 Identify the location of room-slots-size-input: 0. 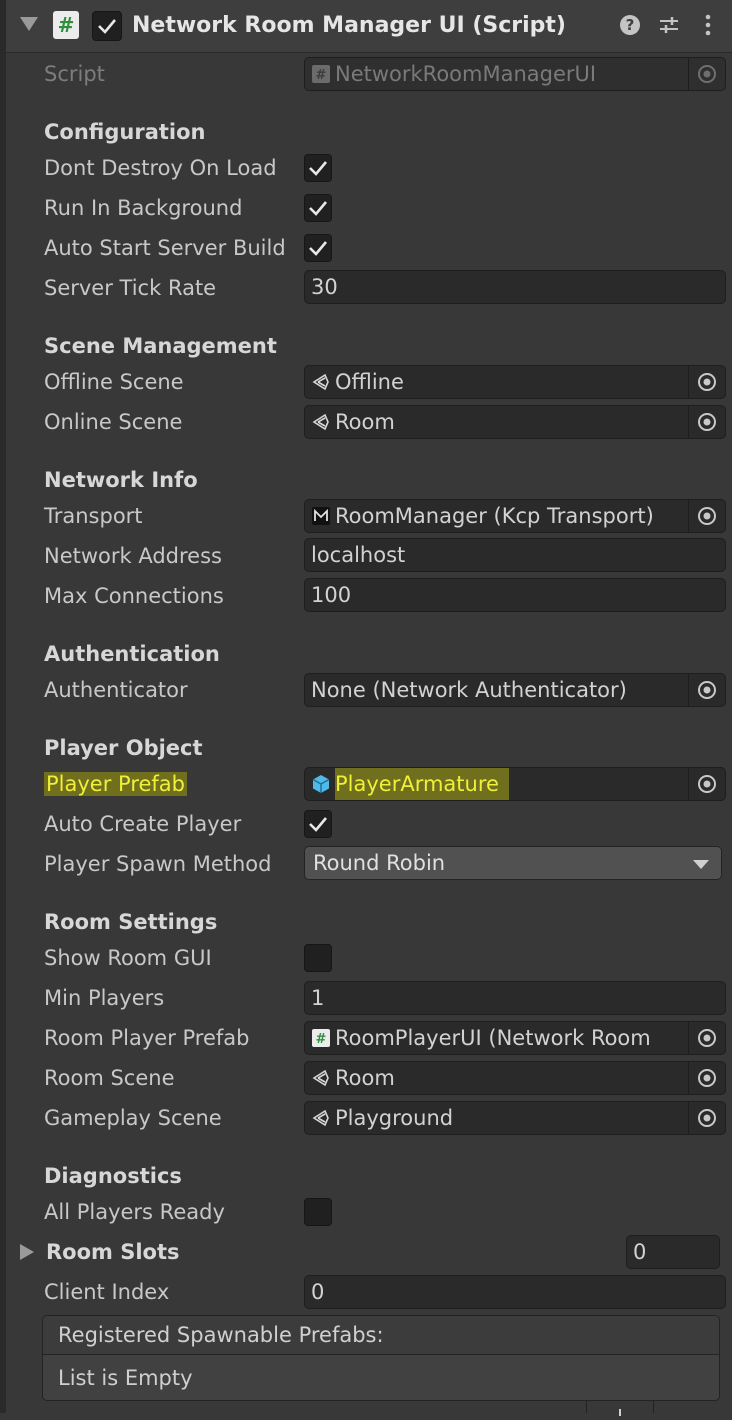
(673, 1252).